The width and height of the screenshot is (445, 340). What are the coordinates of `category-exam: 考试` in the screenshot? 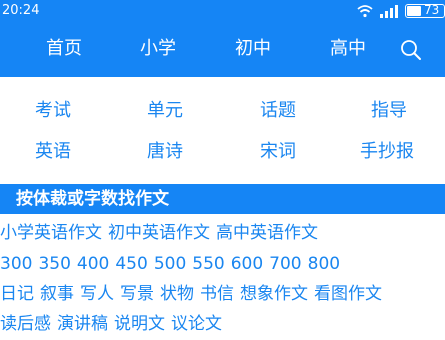 It's located at (53, 111).